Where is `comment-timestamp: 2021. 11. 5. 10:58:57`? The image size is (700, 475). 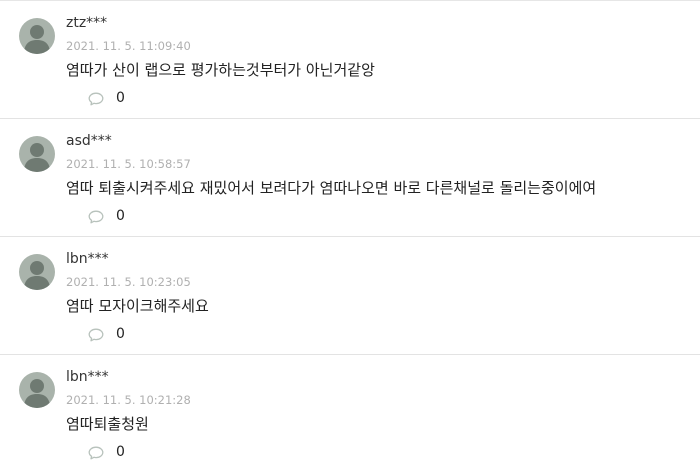
comment-timestamp: 2021. 11. 5. 10:58:57 is located at coordinates (128, 164).